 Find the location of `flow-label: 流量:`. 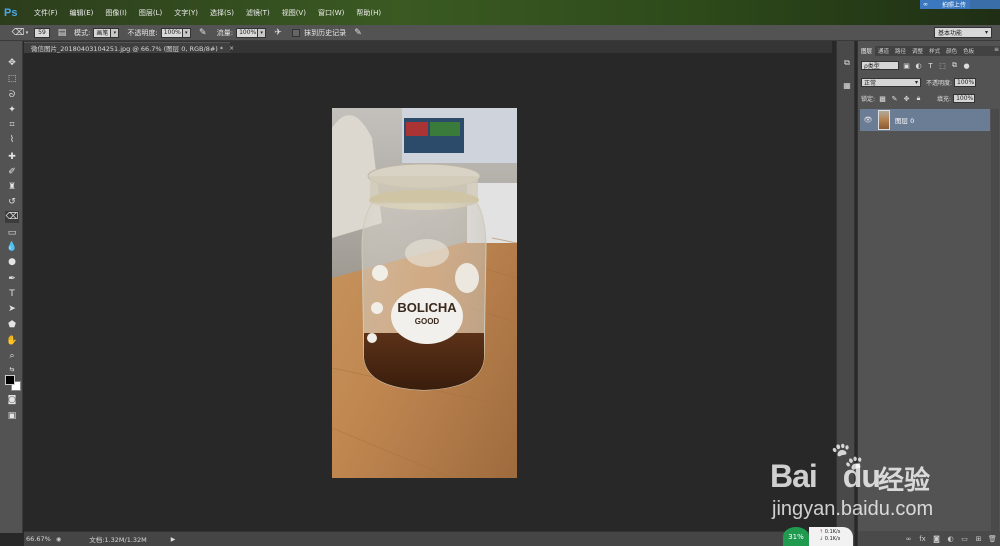

flow-label: 流量: is located at coordinates (225, 32).